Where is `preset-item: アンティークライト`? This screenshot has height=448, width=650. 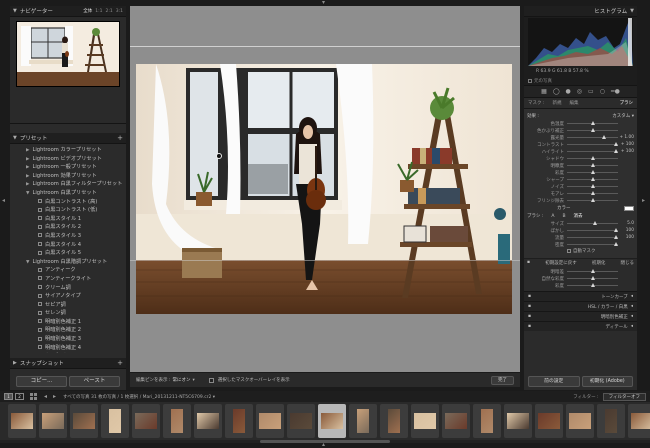 preset-item: アンティークライト is located at coordinates (68, 279).